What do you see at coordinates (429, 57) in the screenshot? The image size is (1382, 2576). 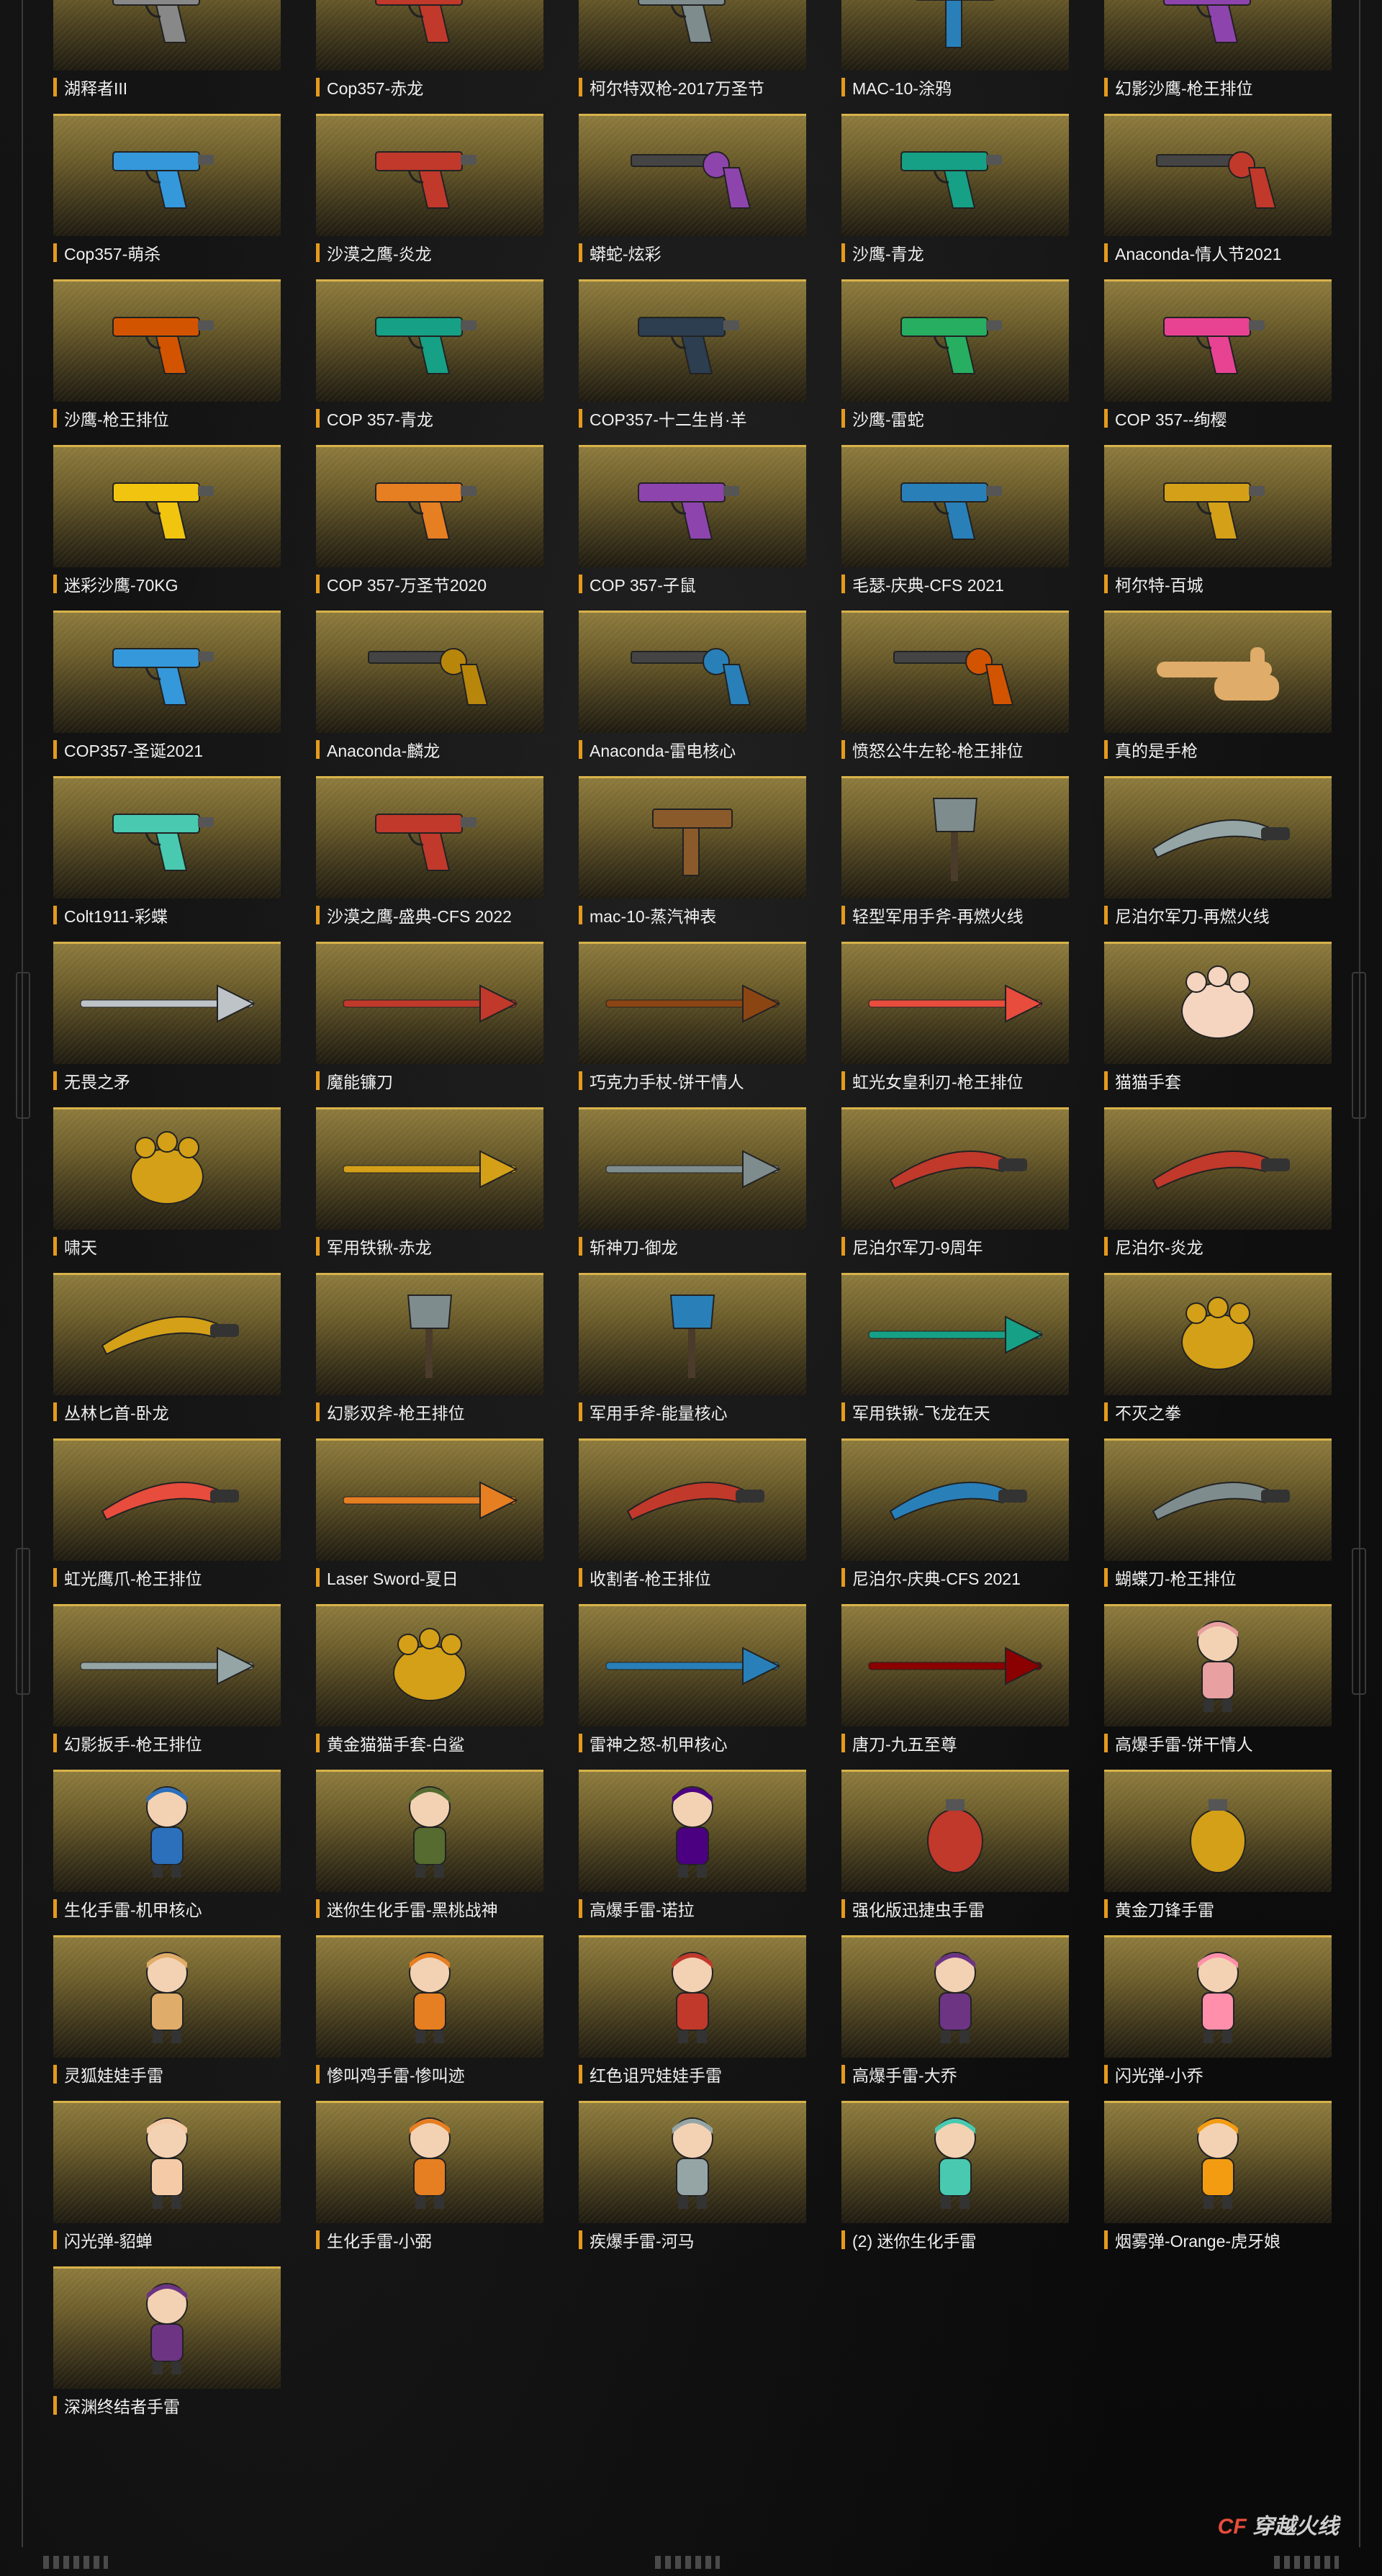 I see `weapon-card: Cop357-赤龙` at bounding box center [429, 57].